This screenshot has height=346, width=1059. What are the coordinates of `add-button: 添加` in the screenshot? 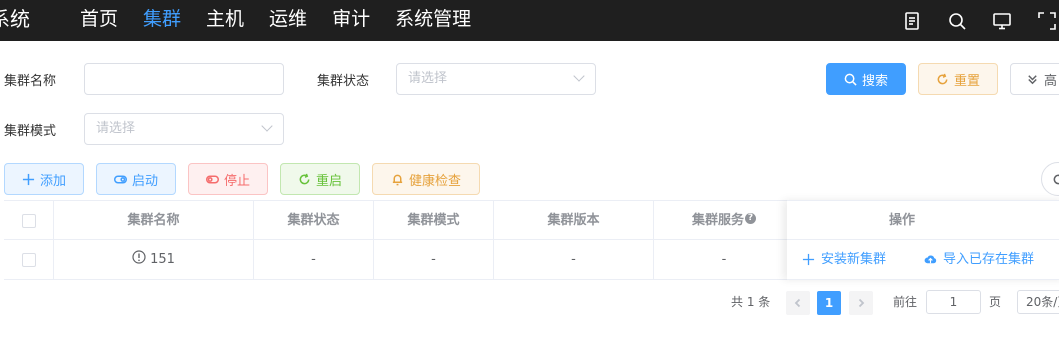 It's located at (44, 179).